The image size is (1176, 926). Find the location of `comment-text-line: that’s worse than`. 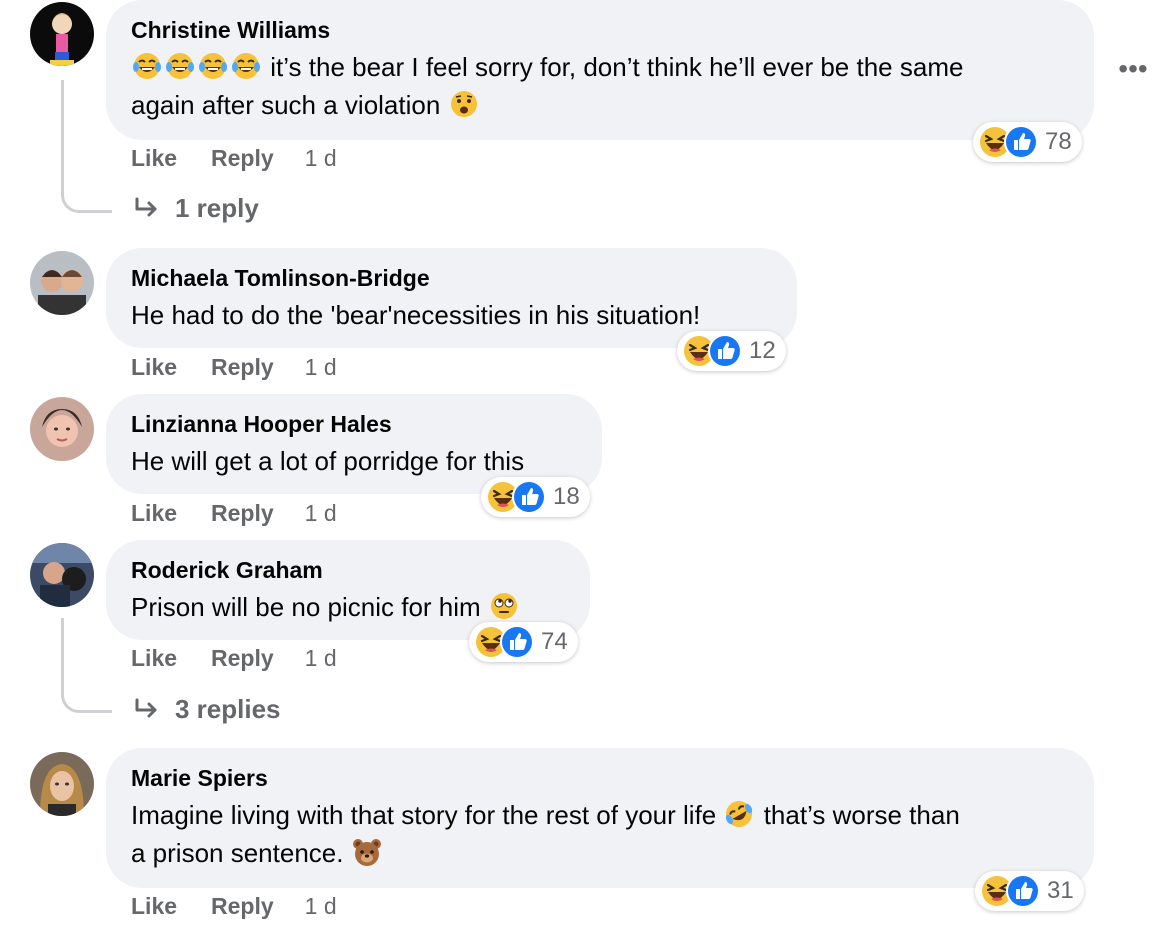

comment-text-line: that’s worse than is located at coordinates (858, 815).